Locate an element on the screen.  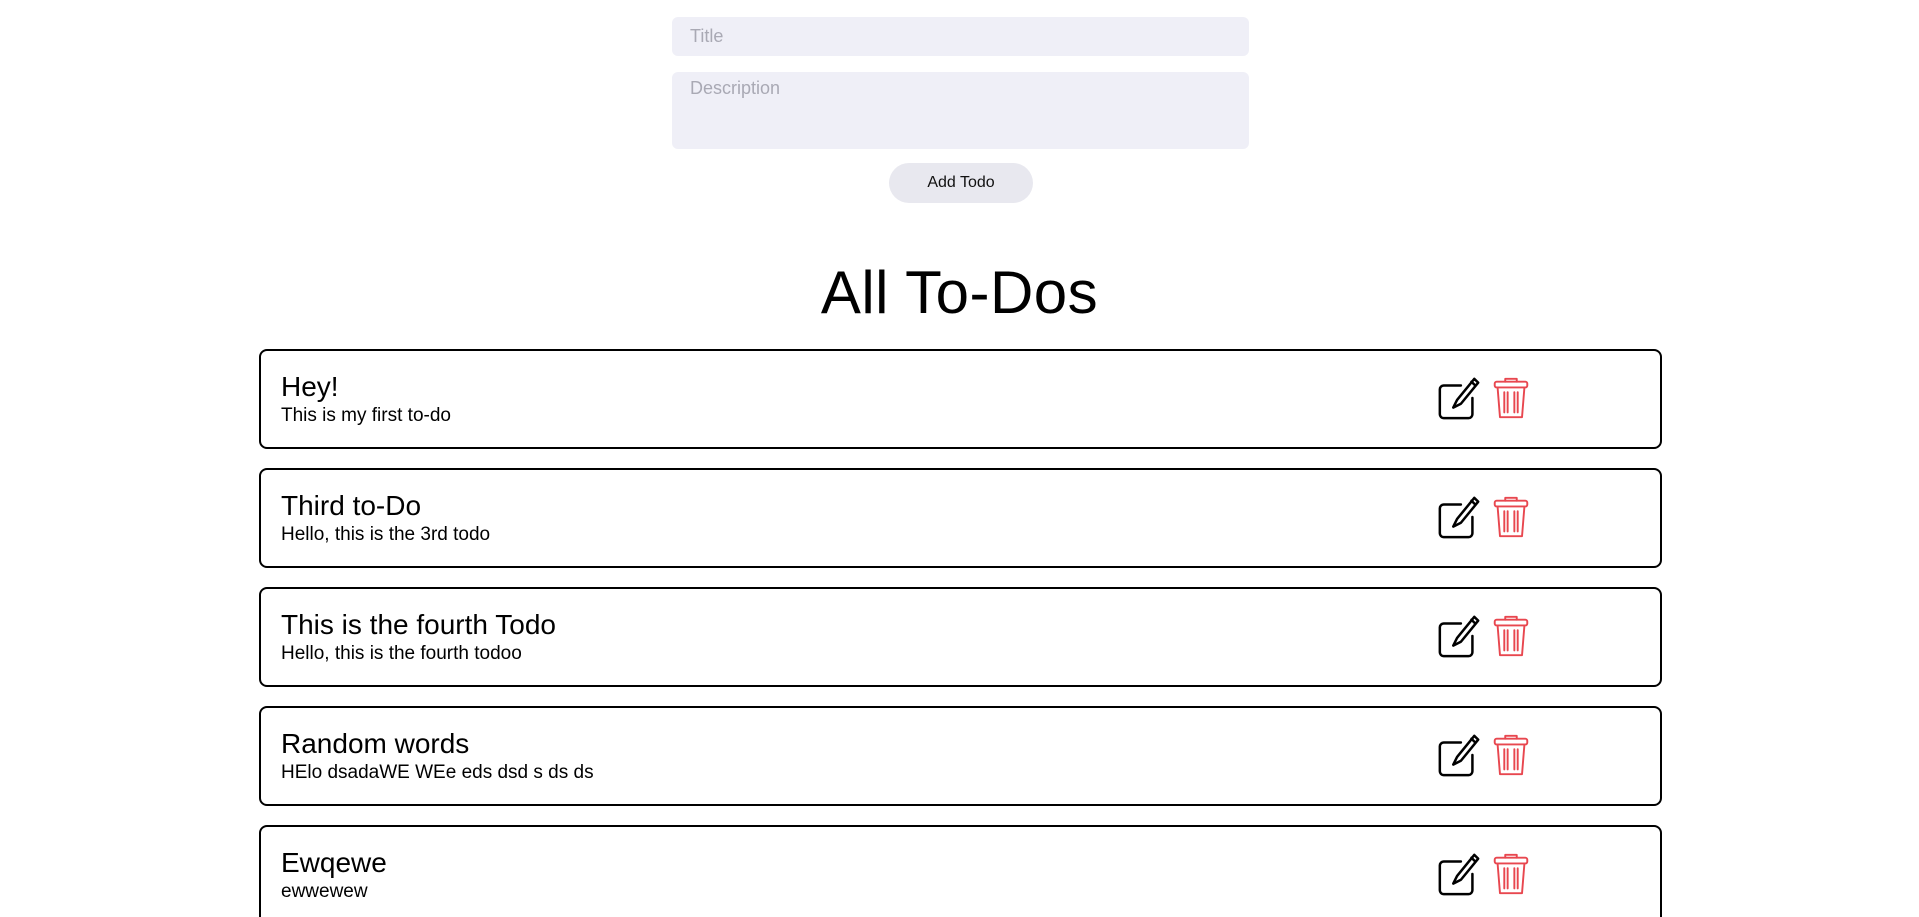
todo-description: Hello, this is the fourth todoo is located at coordinates (401, 653).